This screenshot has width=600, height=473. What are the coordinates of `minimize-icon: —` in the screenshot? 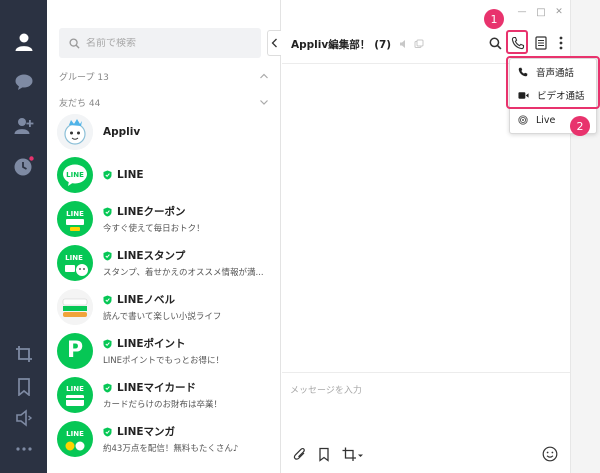 It's located at (522, 12).